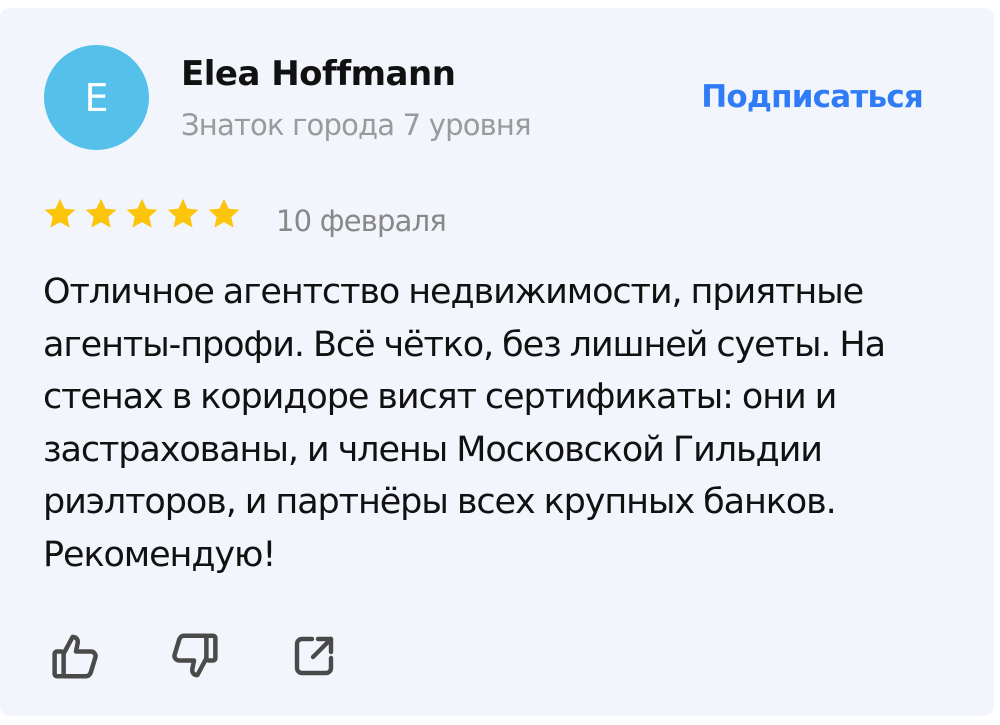 This screenshot has width=1000, height=725. Describe the element at coordinates (812, 97) in the screenshot. I see `subscribe-button: Подписаться` at that location.